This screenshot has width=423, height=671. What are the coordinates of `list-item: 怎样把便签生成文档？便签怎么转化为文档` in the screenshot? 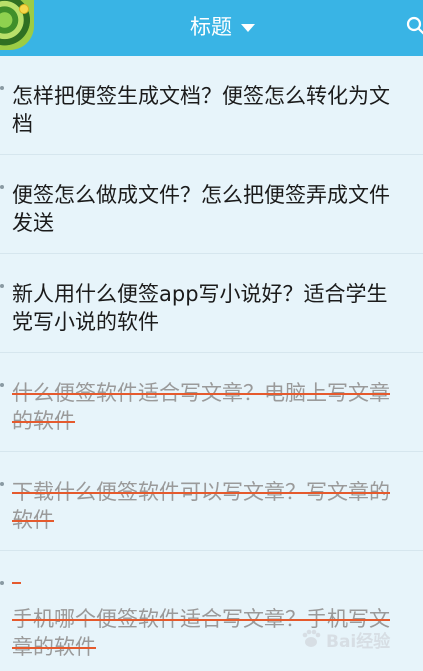 It's located at (211, 105).